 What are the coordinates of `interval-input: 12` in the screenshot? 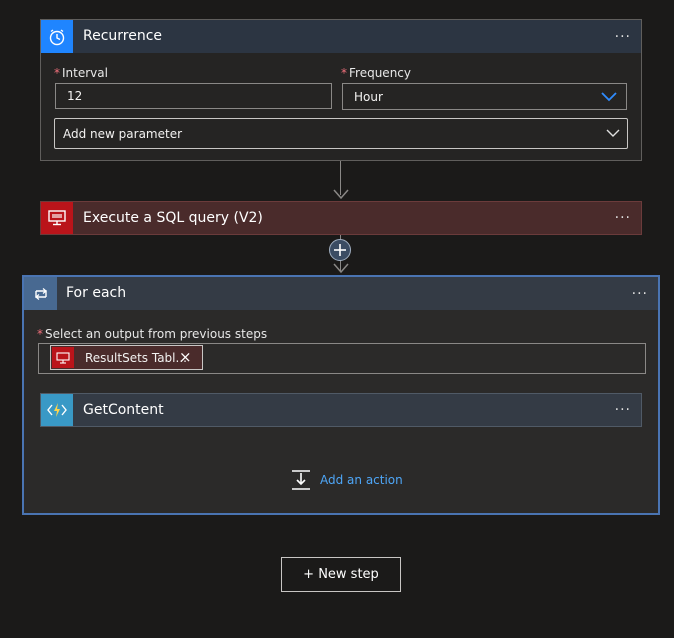 It's located at (193, 96).